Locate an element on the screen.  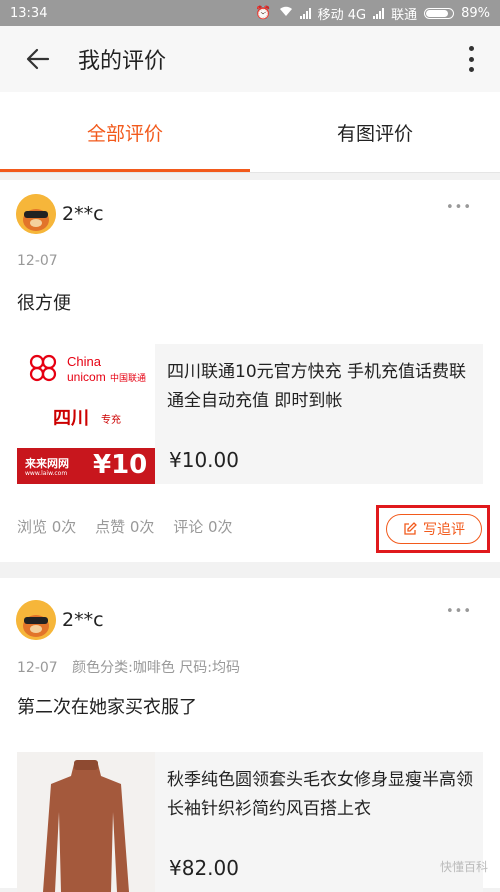
thumb-price-banner: 来来网网 www.laiw.com ¥10 is located at coordinates (86, 466).